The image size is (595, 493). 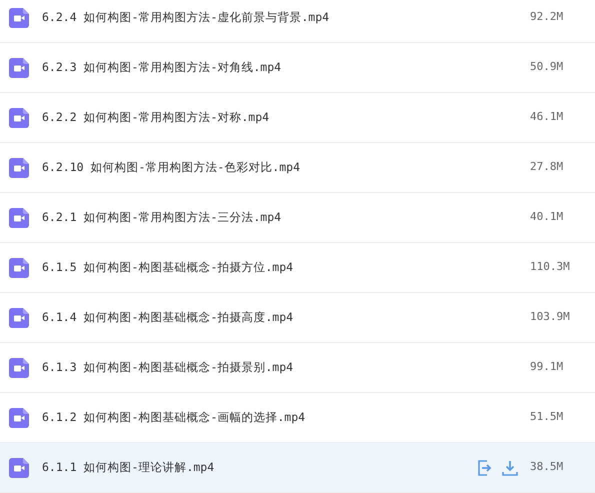 What do you see at coordinates (485, 468) in the screenshot?
I see `move-icon` at bounding box center [485, 468].